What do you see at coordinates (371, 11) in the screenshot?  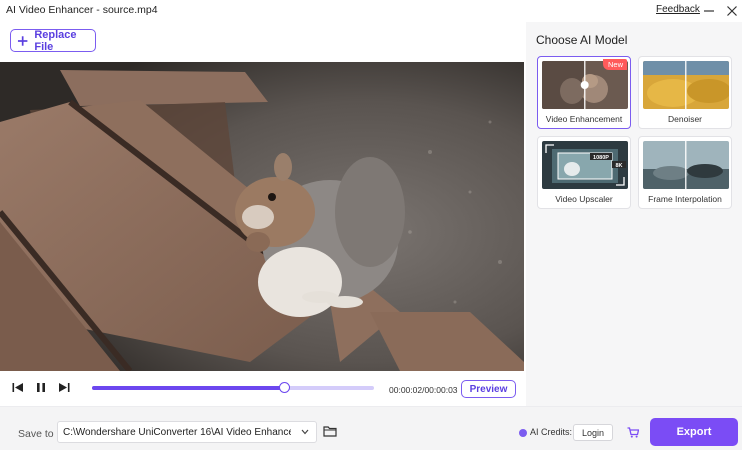 I see `title-bar: AI Video Enhancer - source.mp4 Feedback` at bounding box center [371, 11].